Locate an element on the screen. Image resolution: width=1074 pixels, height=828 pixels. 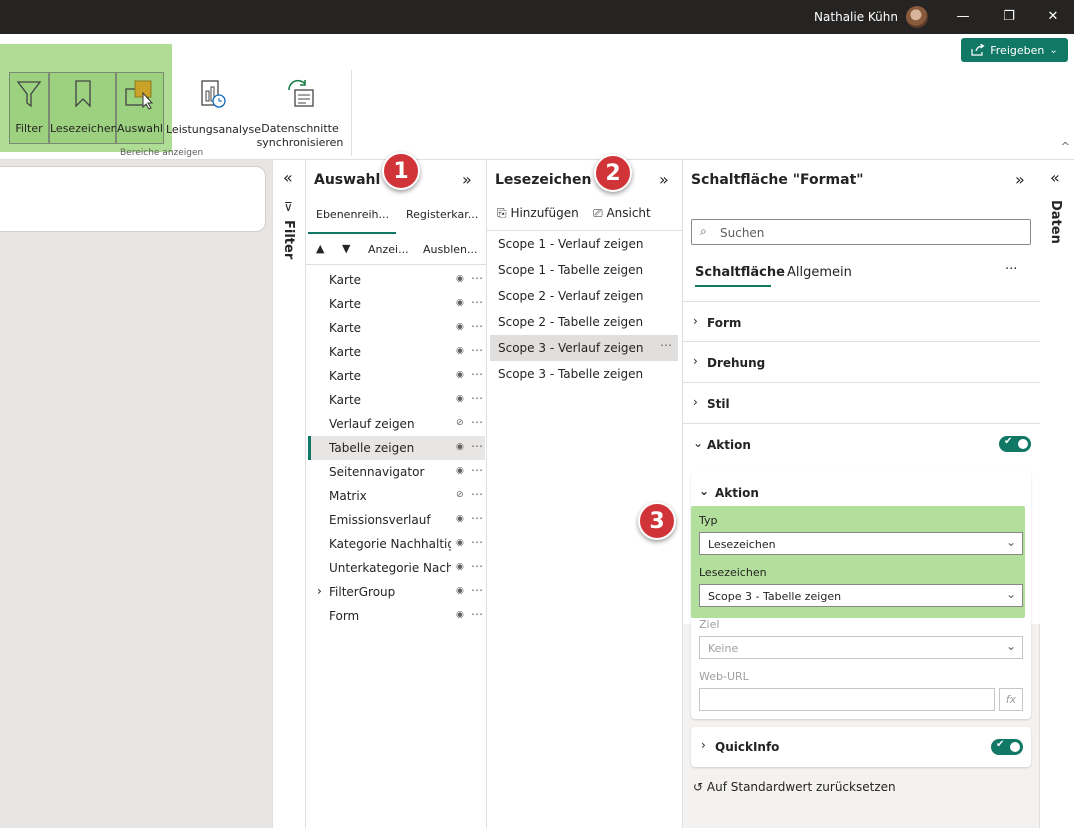
share-button: Freigeben ⌄ is located at coordinates (1014, 50).